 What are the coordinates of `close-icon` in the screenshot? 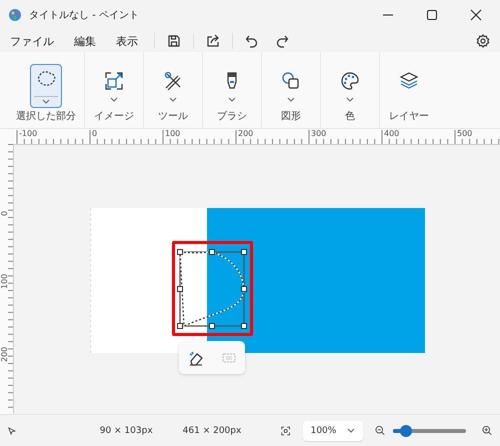 It's located at (476, 15).